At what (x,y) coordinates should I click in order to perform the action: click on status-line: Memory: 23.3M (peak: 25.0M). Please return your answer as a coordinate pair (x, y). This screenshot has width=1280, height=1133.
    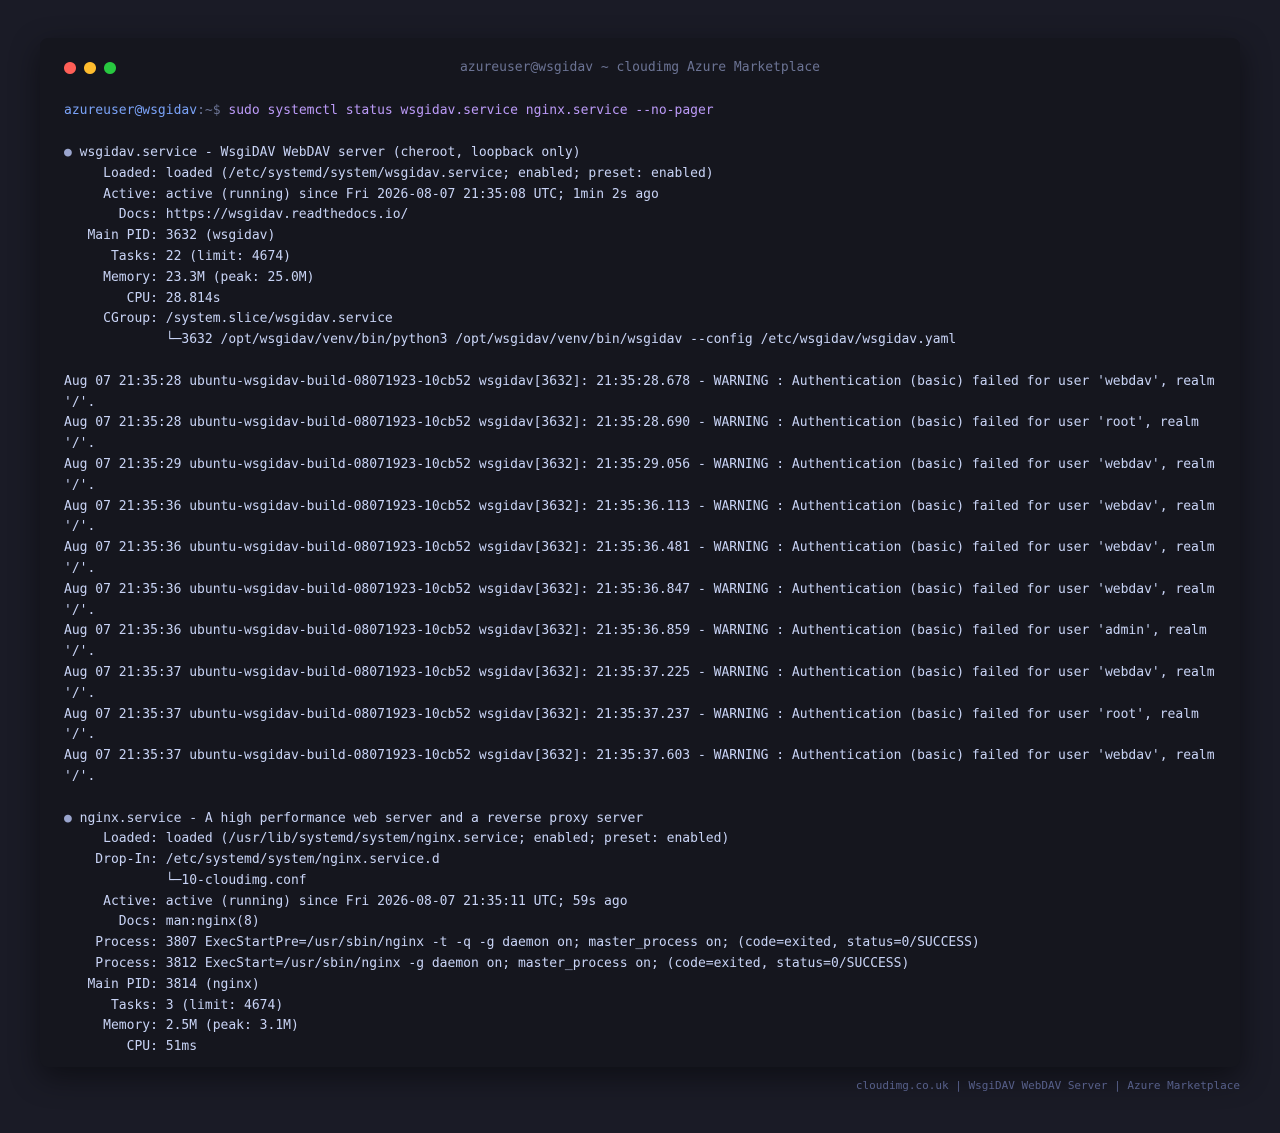
    Looking at the image, I should click on (189, 277).